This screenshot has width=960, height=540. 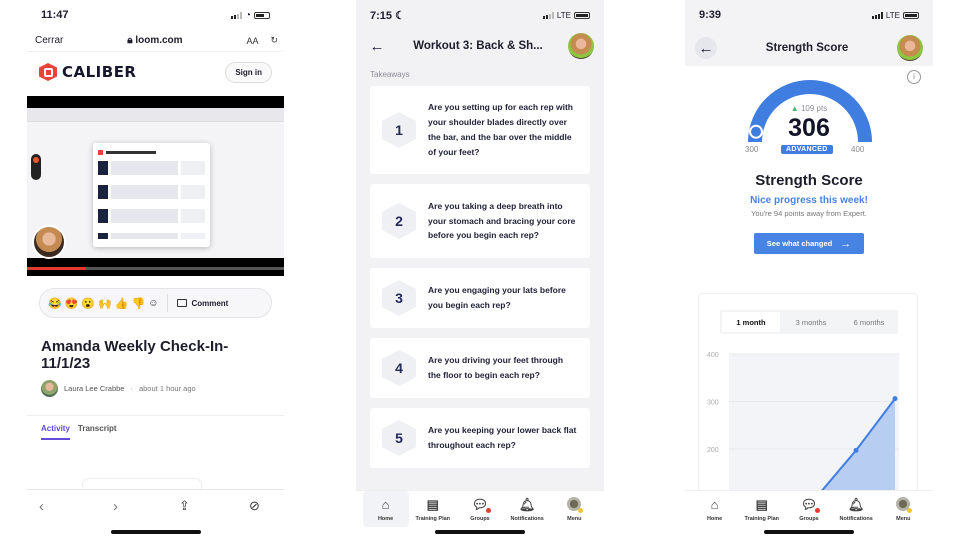 What do you see at coordinates (155, 432) in the screenshot?
I see `activity-tabs: Activity Transcript` at bounding box center [155, 432].